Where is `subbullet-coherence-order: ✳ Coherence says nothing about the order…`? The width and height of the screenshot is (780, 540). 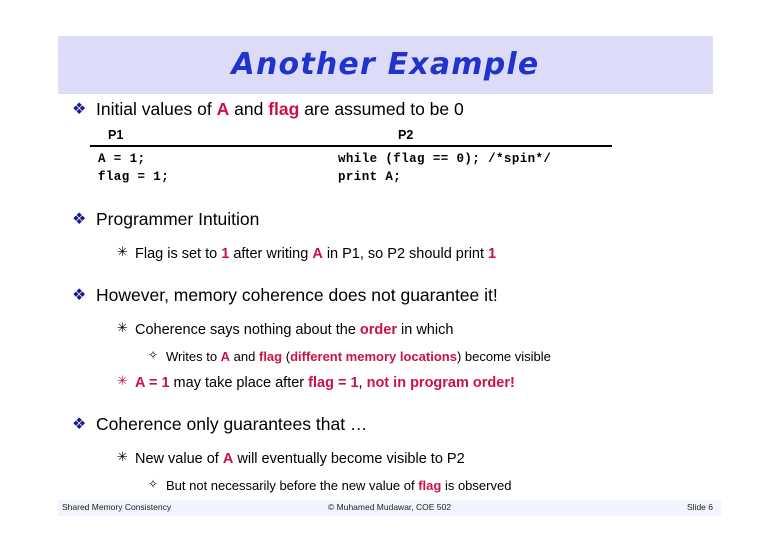
subbullet-coherence-order: ✳ Coherence says nothing about the order… is located at coordinates (390, 330).